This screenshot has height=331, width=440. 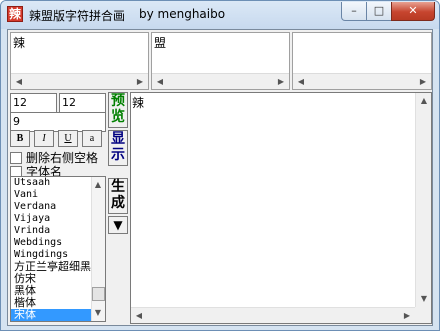 I want to click on preview-horizontal-scrollbar: ◀ ▶, so click(x=273, y=315).